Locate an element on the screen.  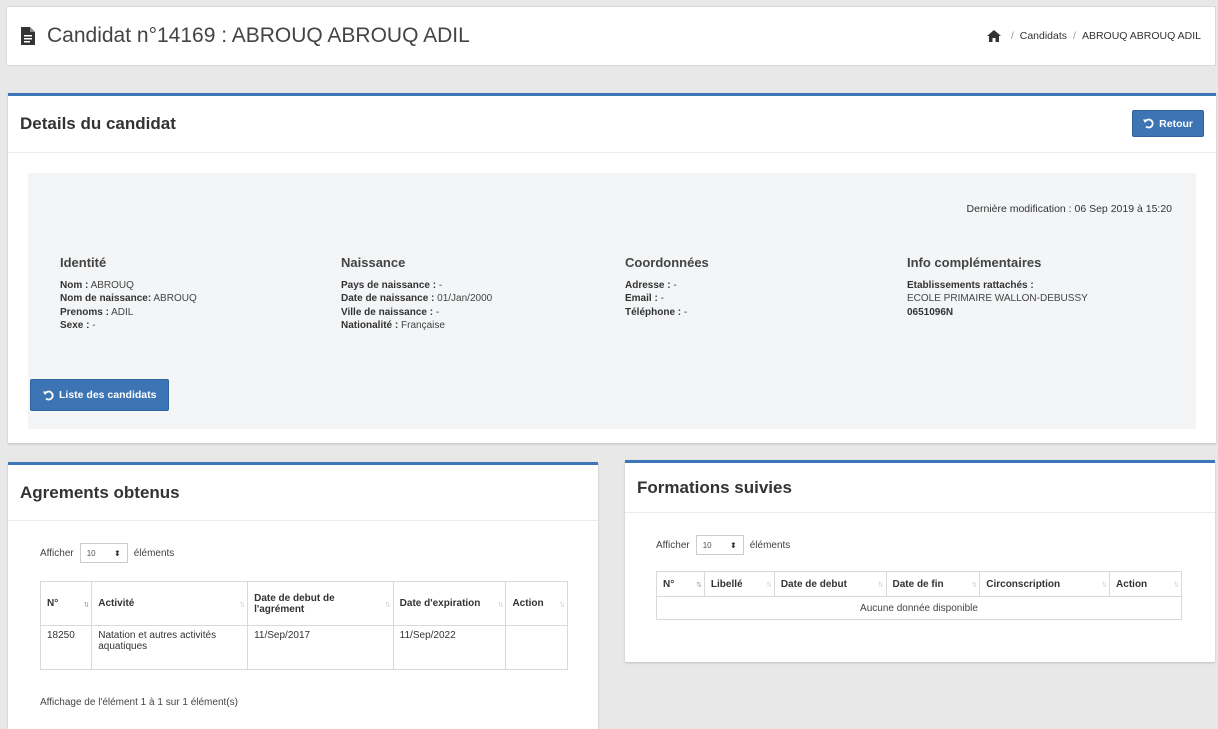
naissance-heading: Naissance is located at coordinates (373, 262).